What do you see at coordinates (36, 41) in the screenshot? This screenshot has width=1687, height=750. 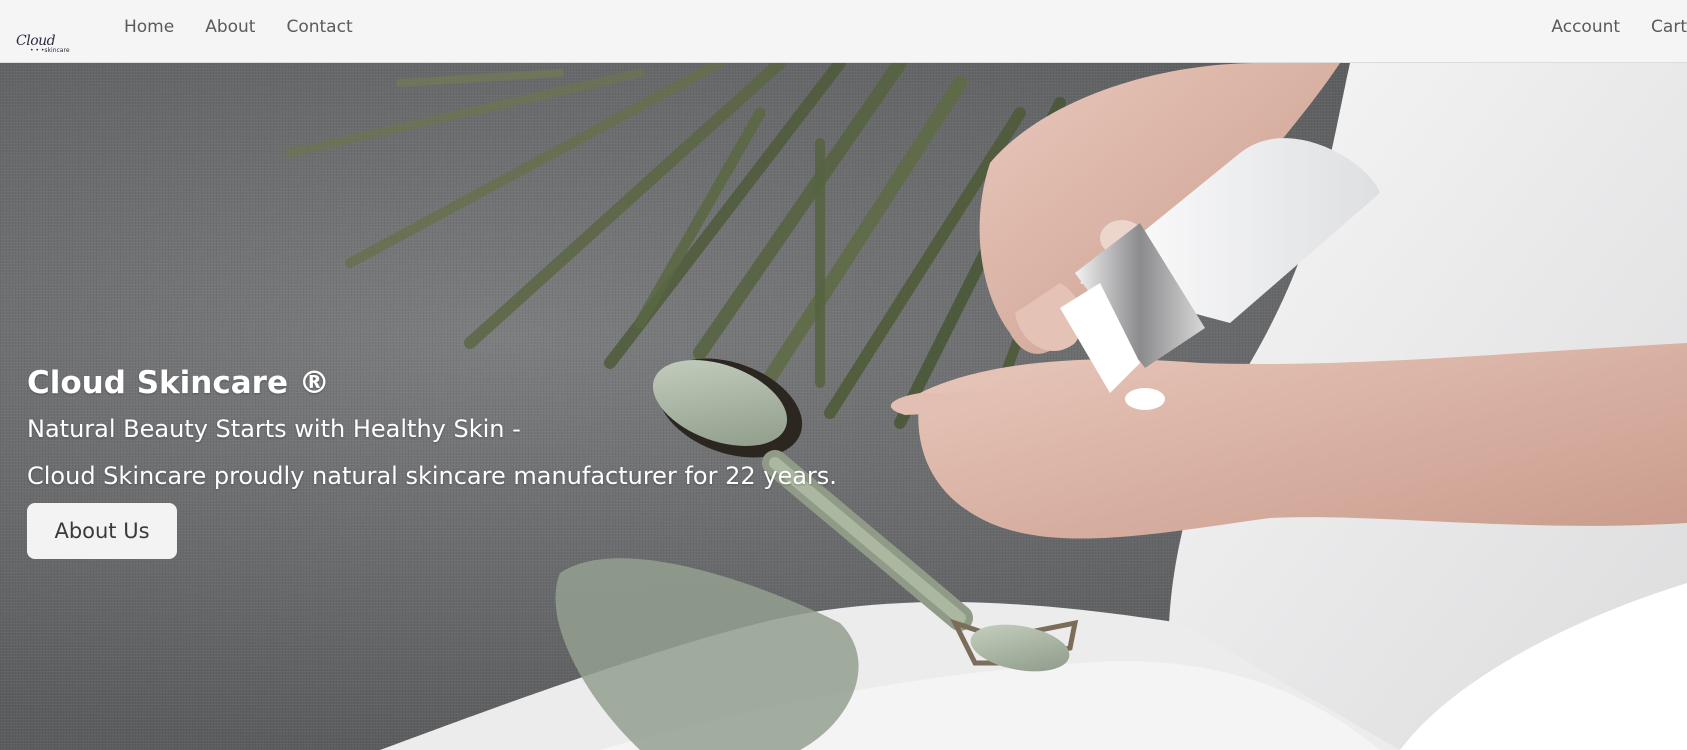 I see `logo-script-text: Cloud` at bounding box center [36, 41].